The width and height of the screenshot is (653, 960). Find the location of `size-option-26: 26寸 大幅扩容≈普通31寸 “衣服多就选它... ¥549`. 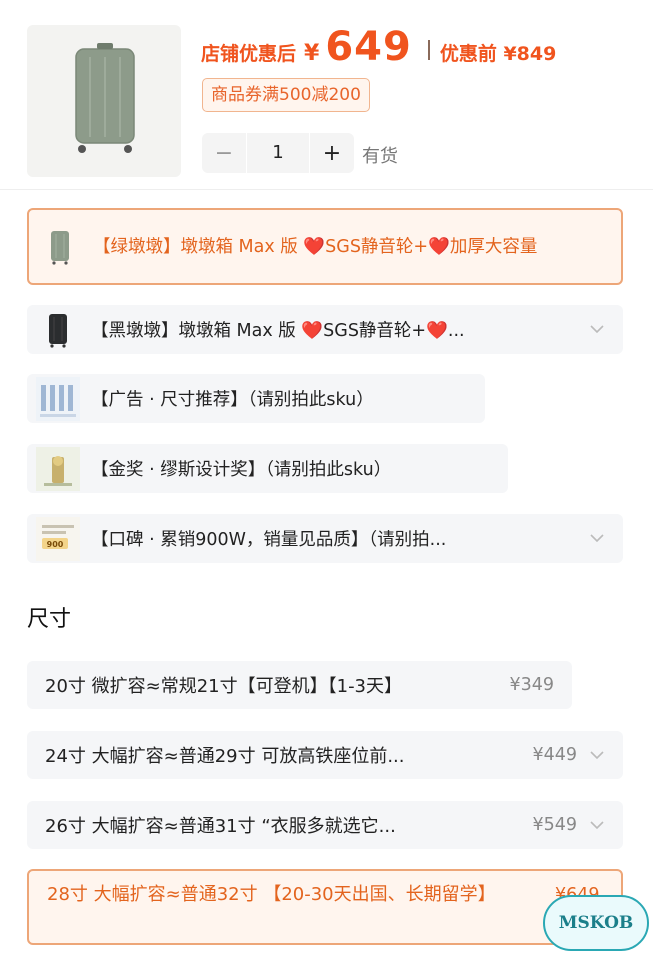

size-option-26: 26寸 大幅扩容≈普通31寸 “衣服多就选它... ¥549 is located at coordinates (325, 825).